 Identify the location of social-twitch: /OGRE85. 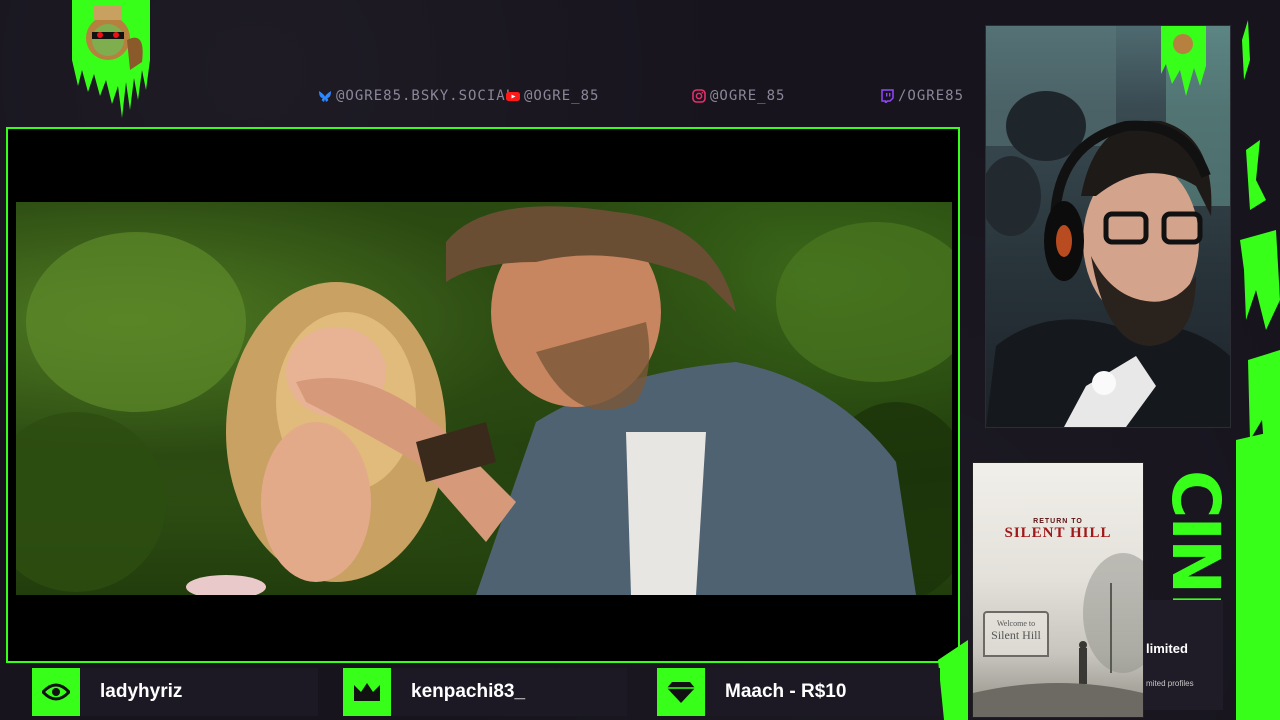
(922, 96).